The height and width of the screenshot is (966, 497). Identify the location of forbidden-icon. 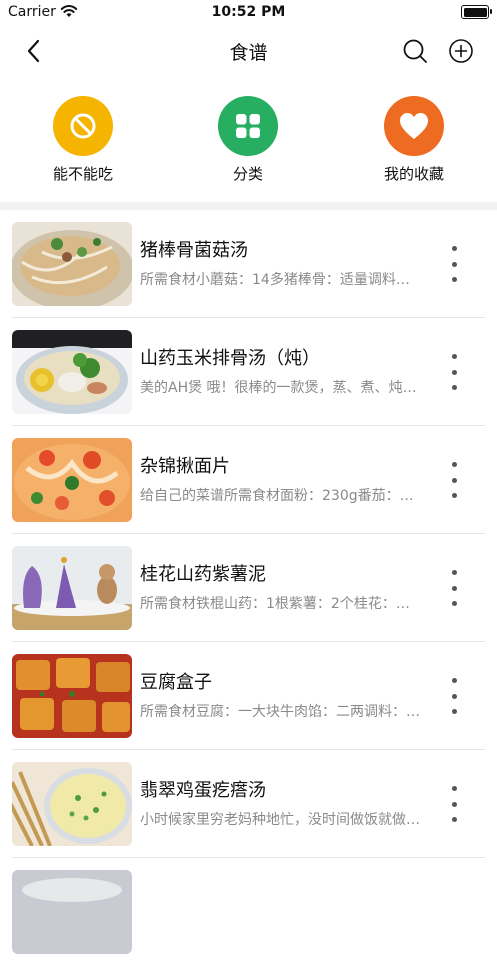
(83, 126).